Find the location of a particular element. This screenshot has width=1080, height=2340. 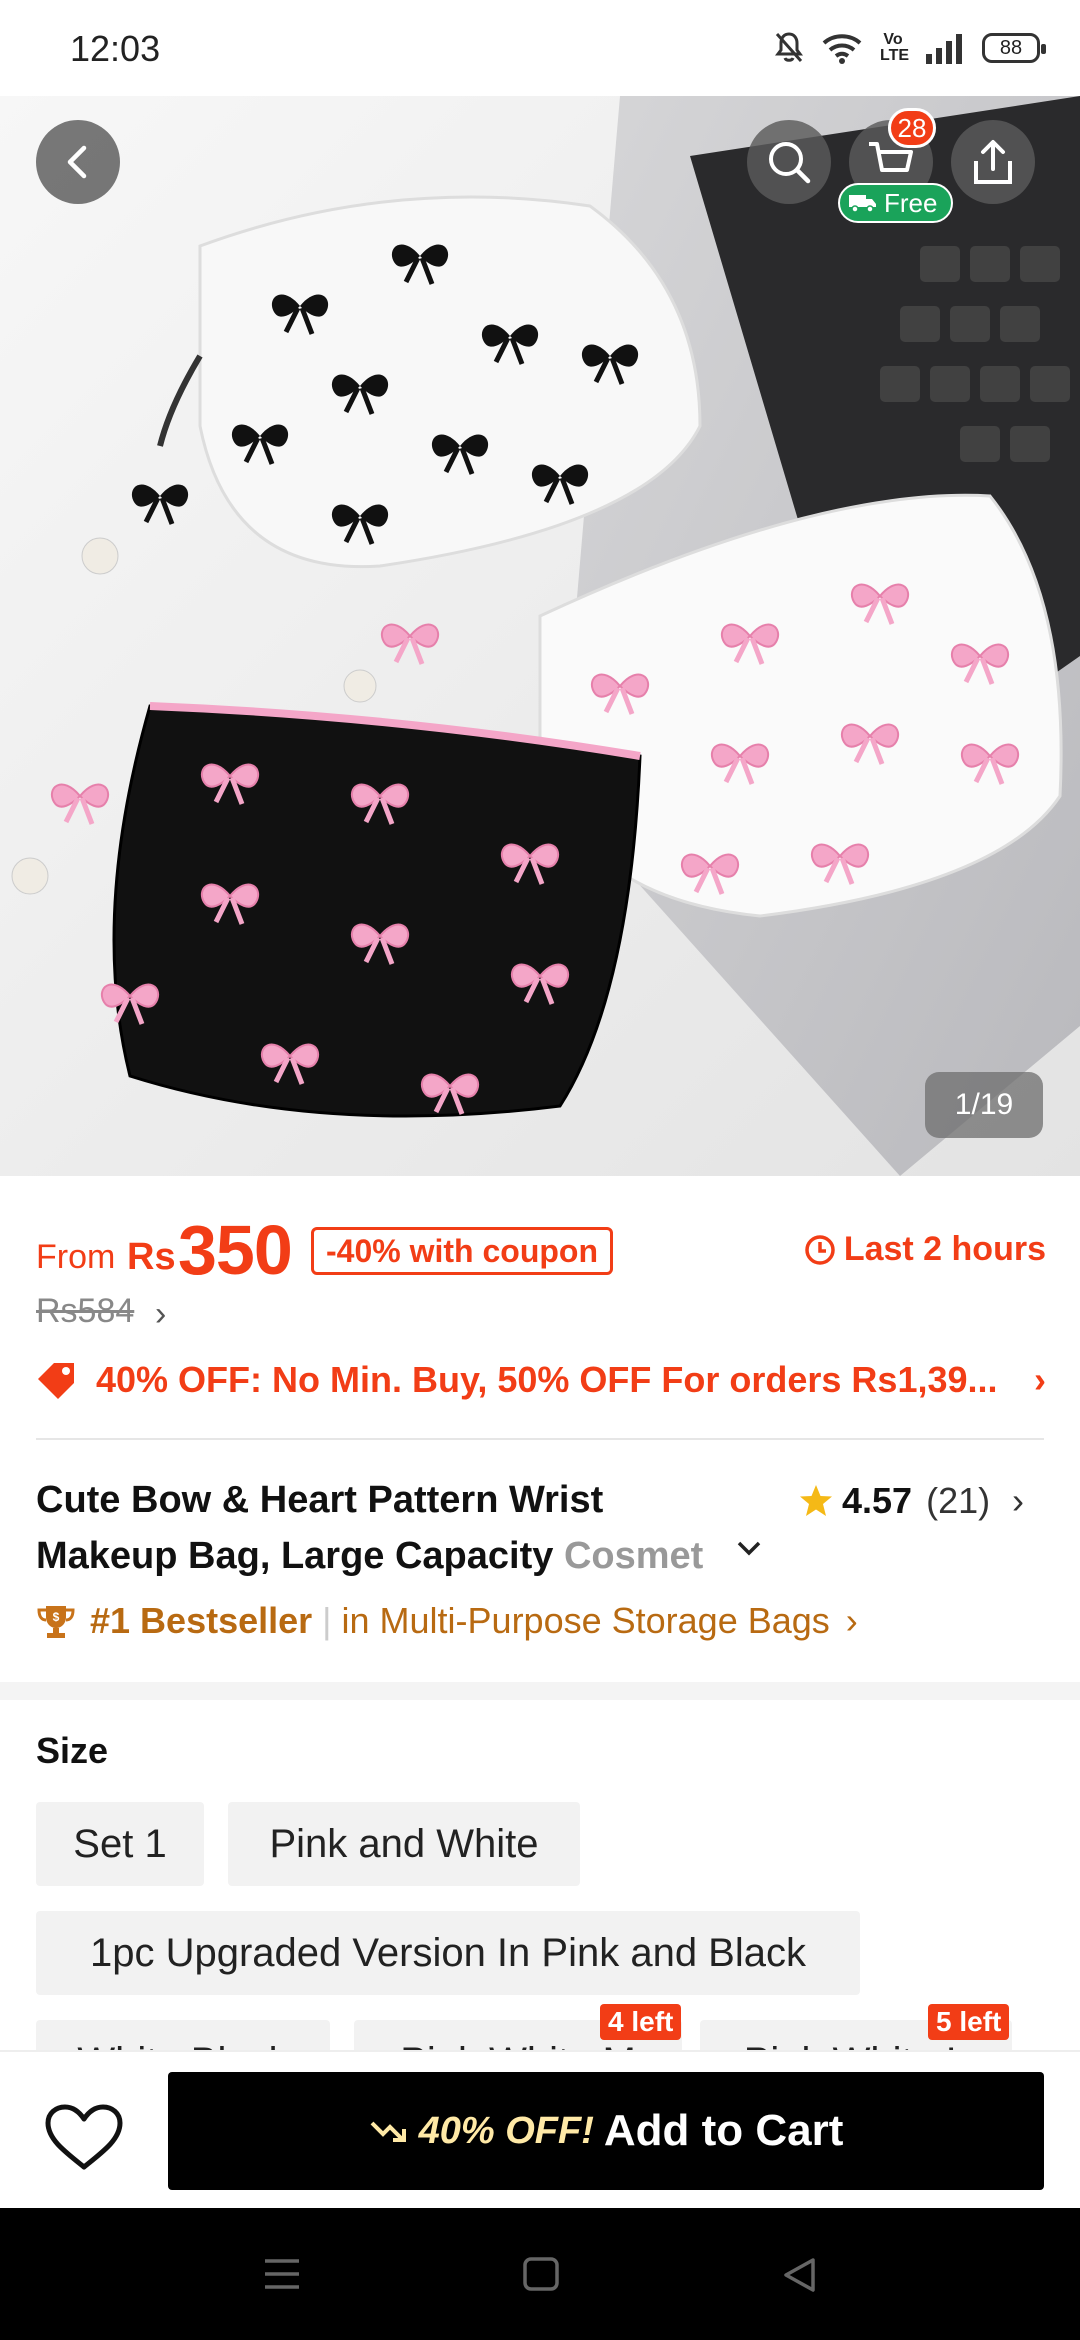

trend-down-icon is located at coordinates (388, 2131).